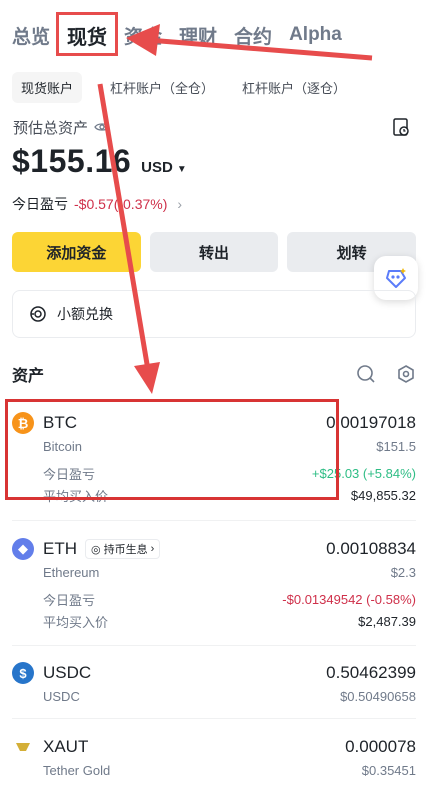  I want to click on estimate-row: 预估总资产, so click(214, 127).